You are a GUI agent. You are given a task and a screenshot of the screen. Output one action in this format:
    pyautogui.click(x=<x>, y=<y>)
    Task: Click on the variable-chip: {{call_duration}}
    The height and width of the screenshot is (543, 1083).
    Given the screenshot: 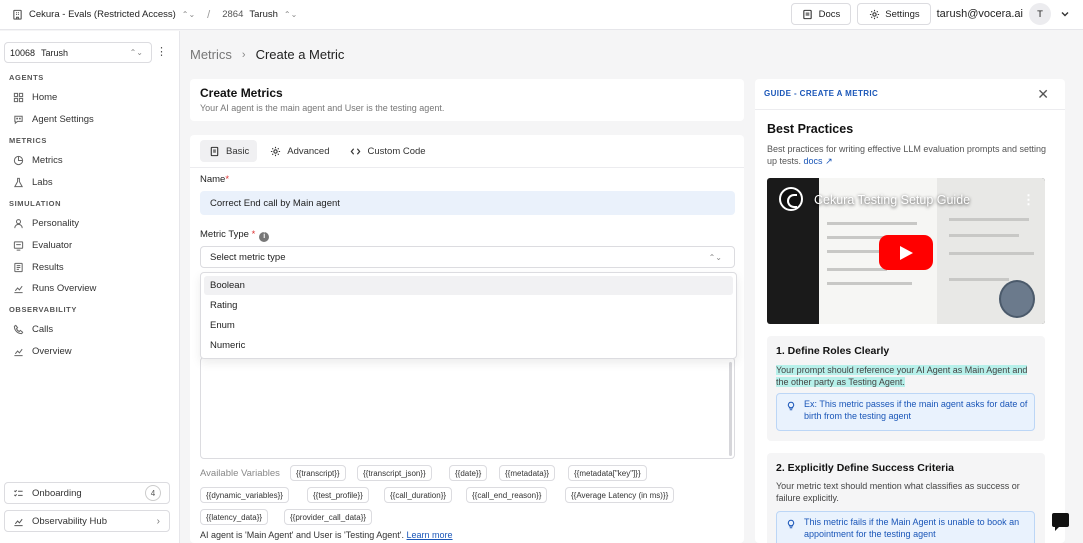 What is the action you would take?
    pyautogui.click(x=418, y=495)
    